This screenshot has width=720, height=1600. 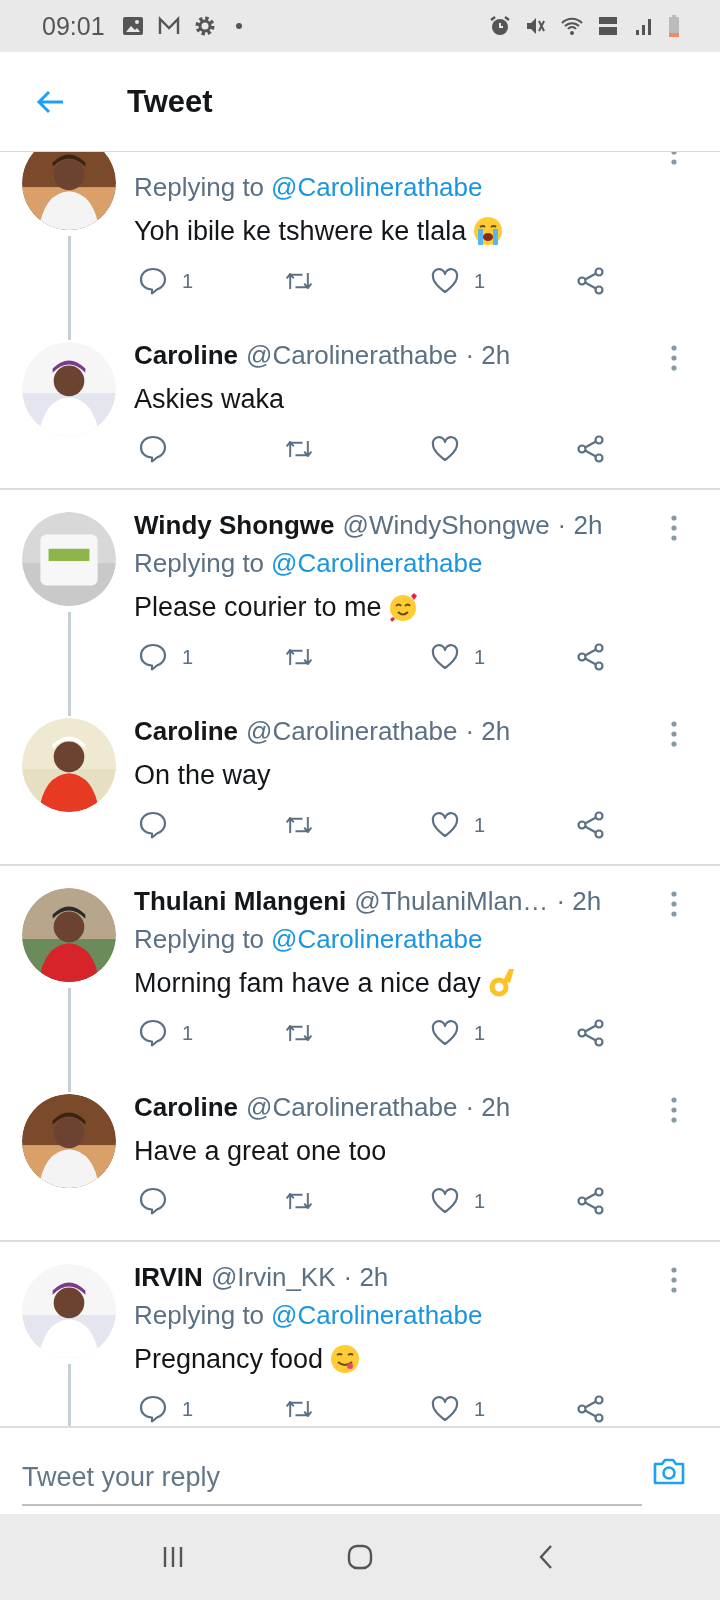 What do you see at coordinates (170, 101) in the screenshot?
I see `page-title: Tweet` at bounding box center [170, 101].